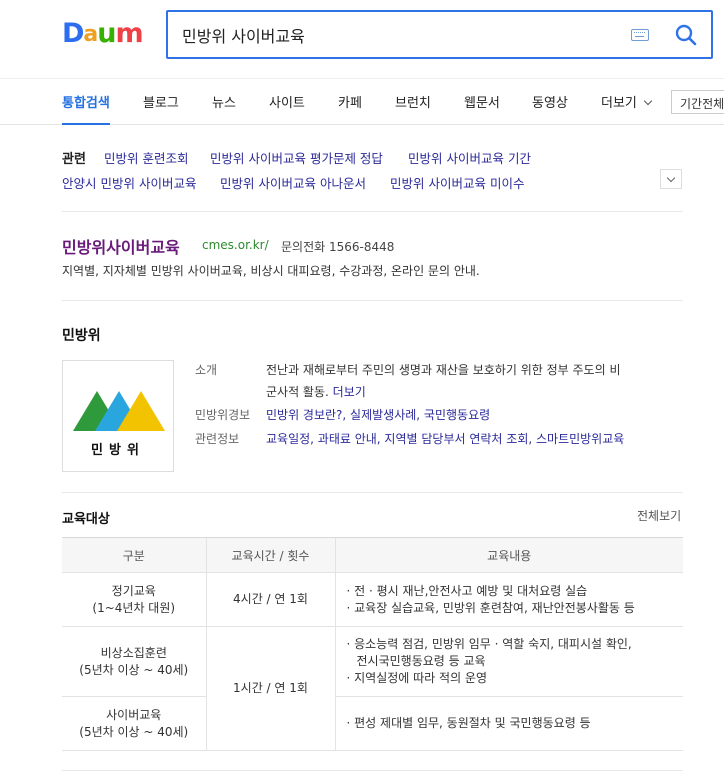 This screenshot has height=778, width=724. I want to click on search-tabs: 통합검색 블로그 뉴스 사이트 카페 브런치 웹문서 동영상 더보기 기간전체, so click(362, 101).